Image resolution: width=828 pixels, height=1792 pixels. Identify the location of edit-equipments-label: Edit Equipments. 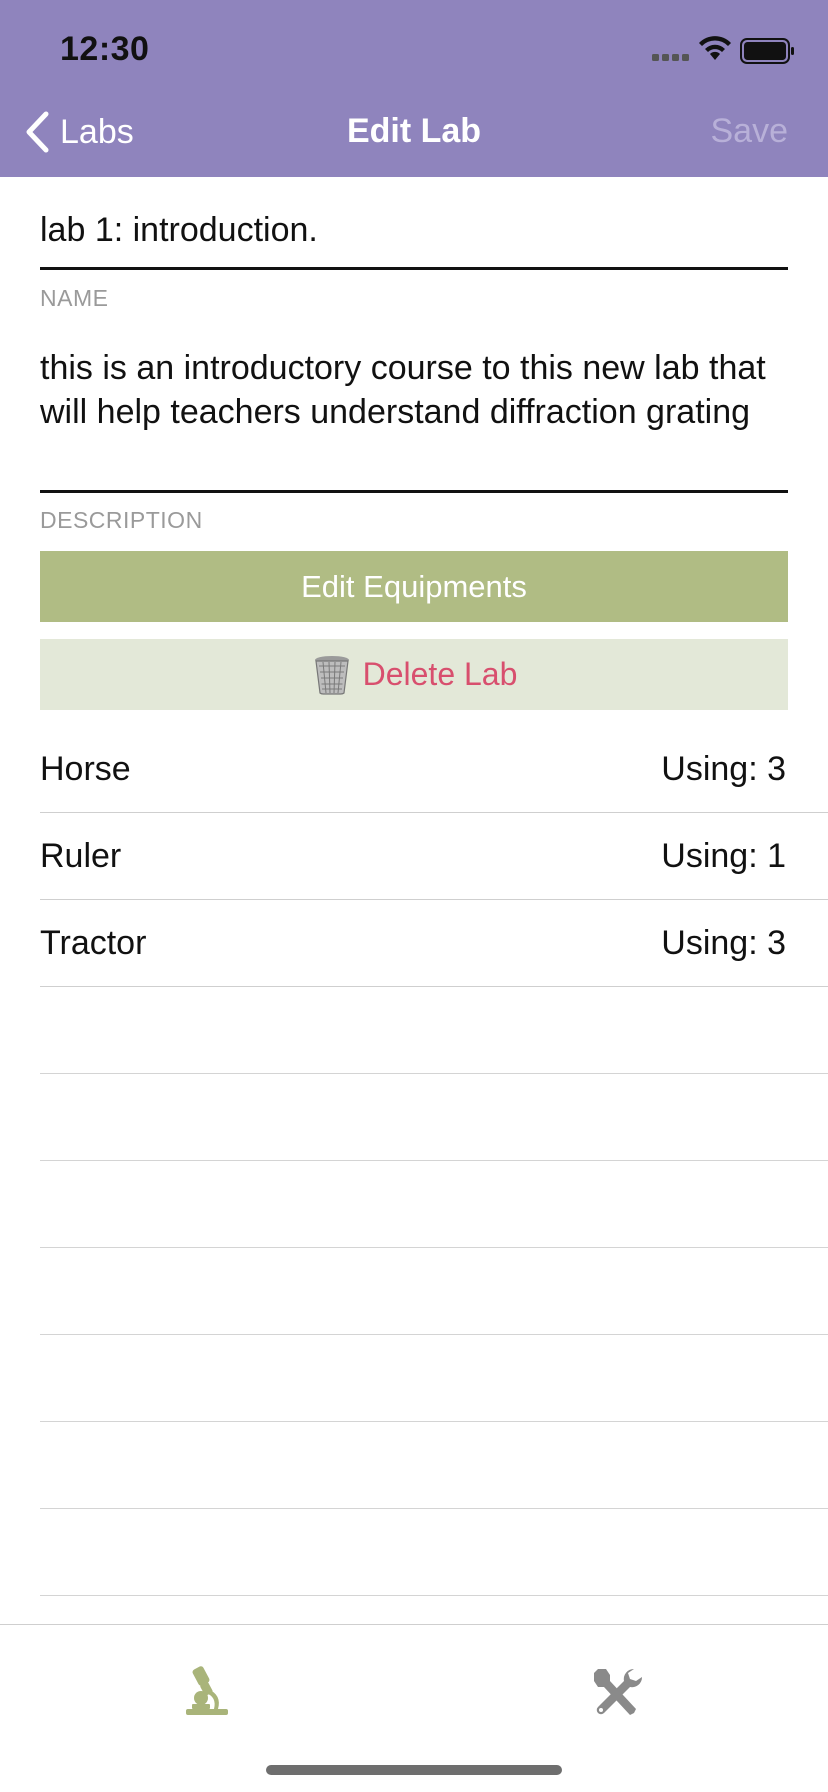
(414, 586).